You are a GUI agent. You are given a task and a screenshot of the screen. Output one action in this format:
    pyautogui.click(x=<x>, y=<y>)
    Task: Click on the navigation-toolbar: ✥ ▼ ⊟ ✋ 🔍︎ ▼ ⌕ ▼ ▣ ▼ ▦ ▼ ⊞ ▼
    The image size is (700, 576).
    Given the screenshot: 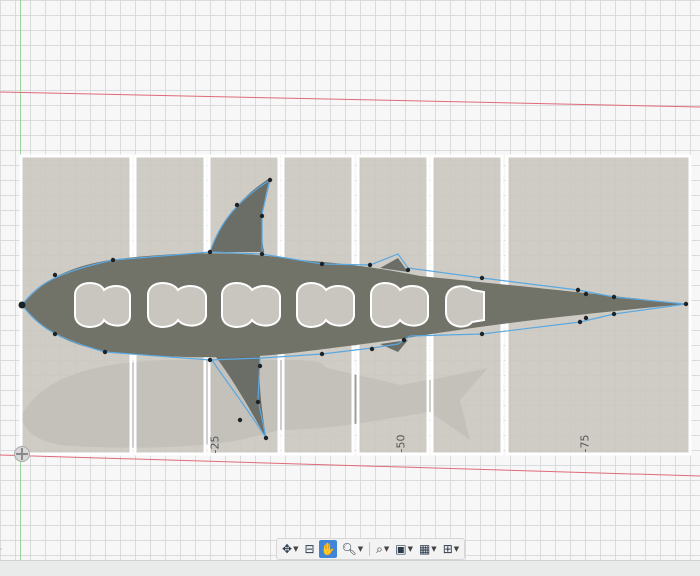 What is the action you would take?
    pyautogui.click(x=371, y=549)
    